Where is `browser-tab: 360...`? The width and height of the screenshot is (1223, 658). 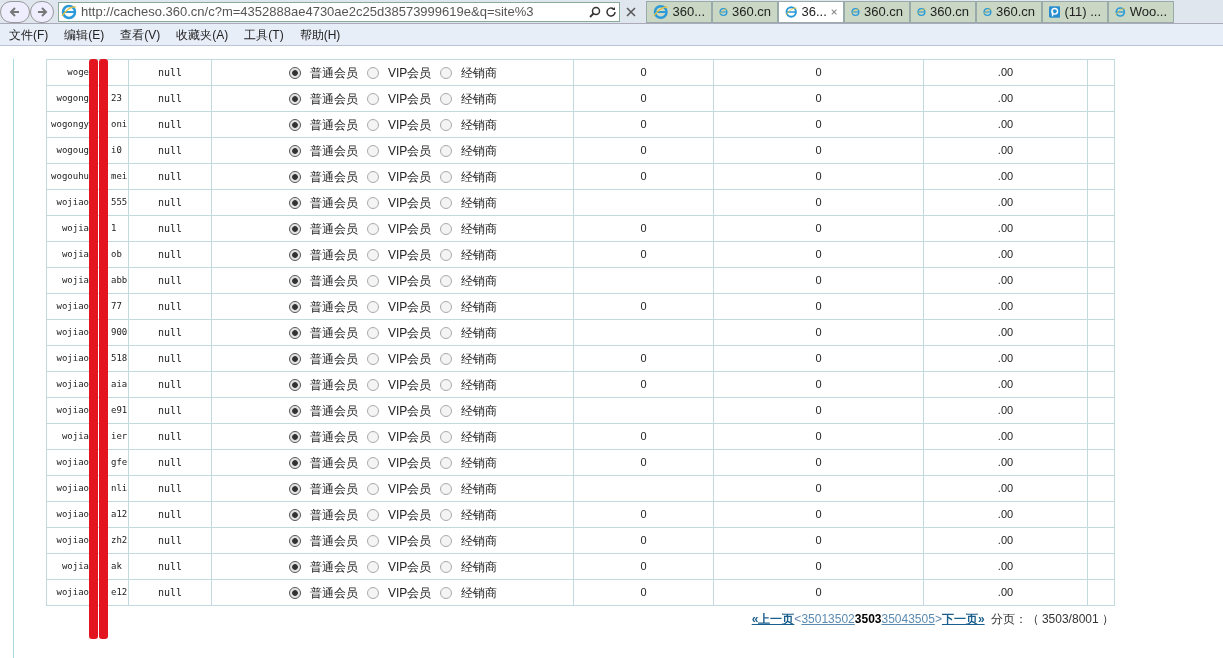
browser-tab: 360... is located at coordinates (679, 12).